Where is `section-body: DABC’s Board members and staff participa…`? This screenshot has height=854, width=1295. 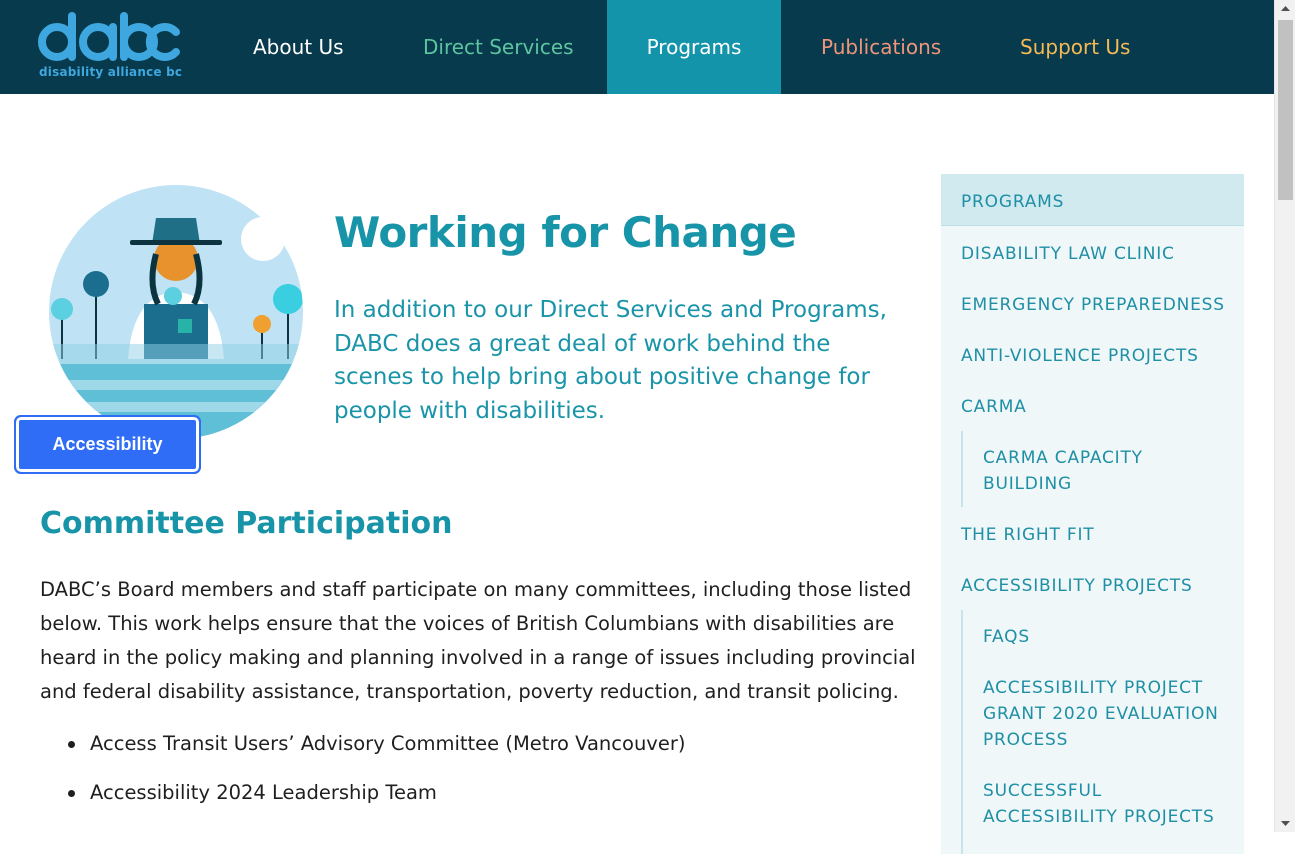 section-body: DABC’s Board members and staff participa… is located at coordinates (478, 640).